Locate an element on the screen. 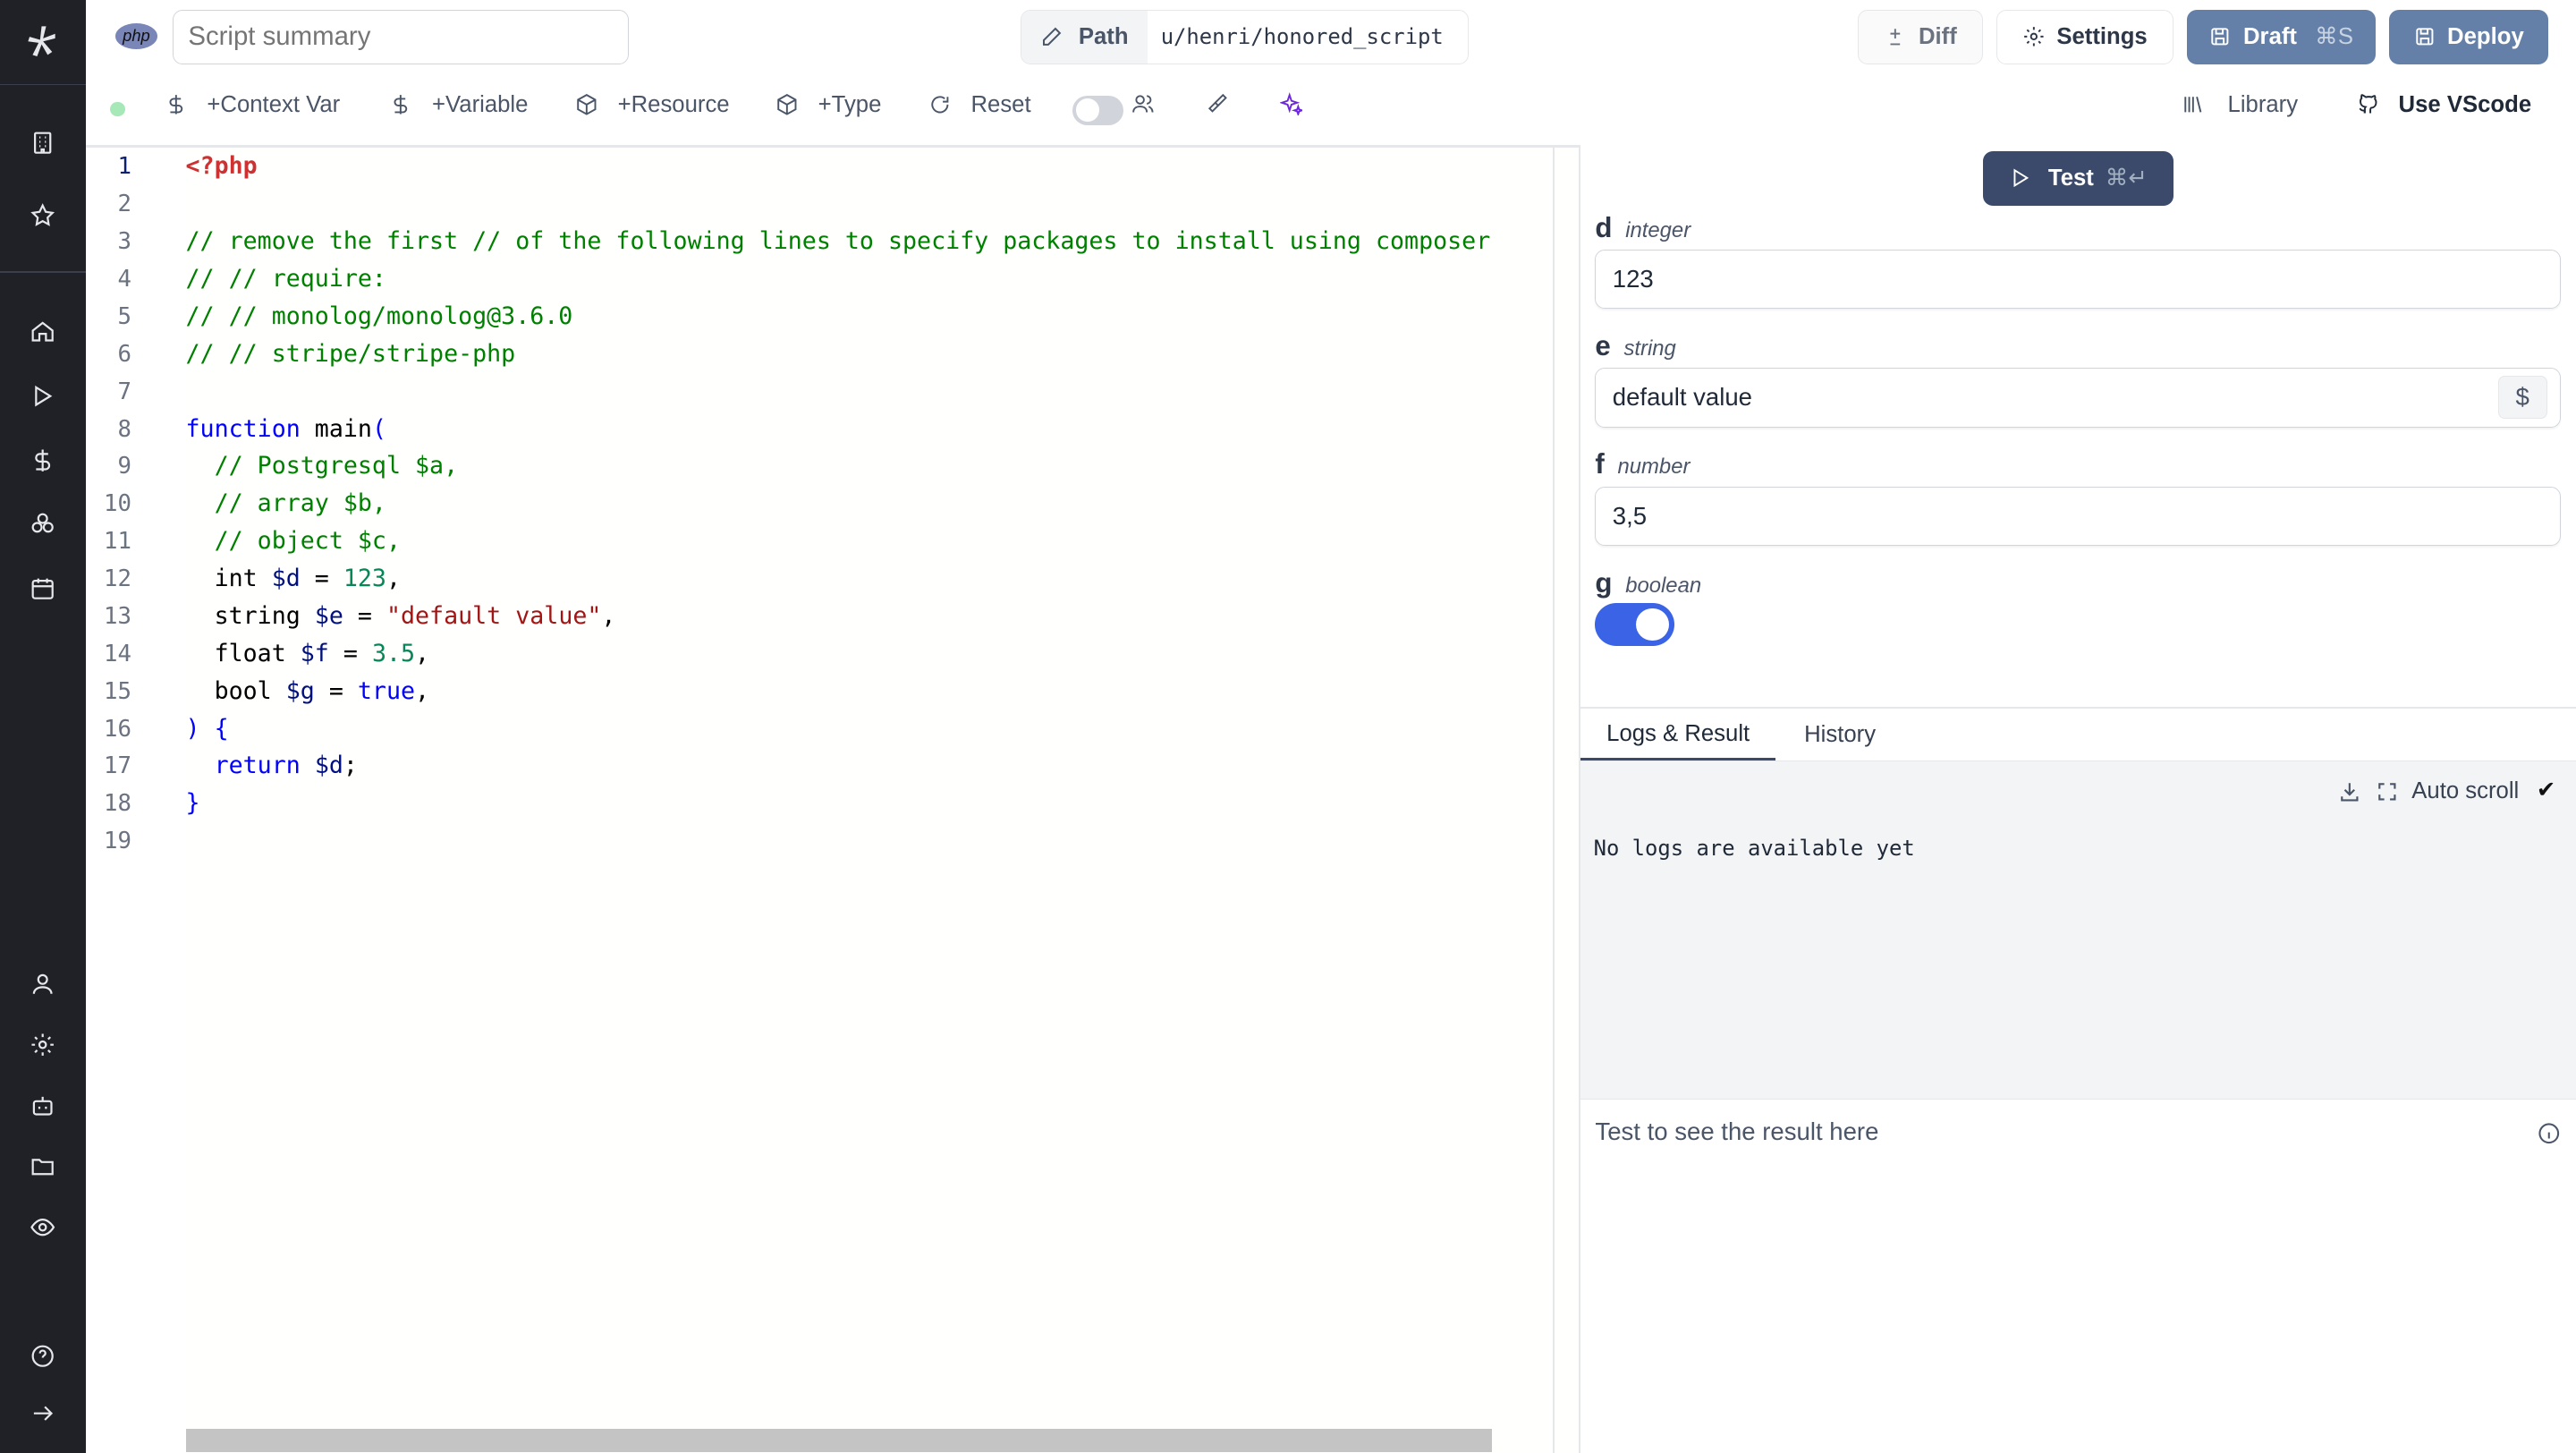 The image size is (2576, 1453). line-number-gutter: 1 2 3 4 5 6 7 8 9 10 11 12 13 14 15 16 17 18 19 is located at coordinates (135, 800).